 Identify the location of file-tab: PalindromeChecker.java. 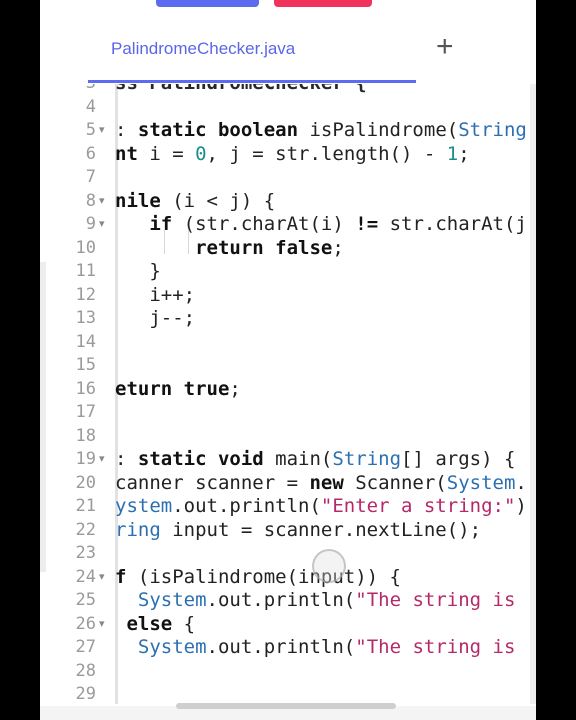
(203, 49).